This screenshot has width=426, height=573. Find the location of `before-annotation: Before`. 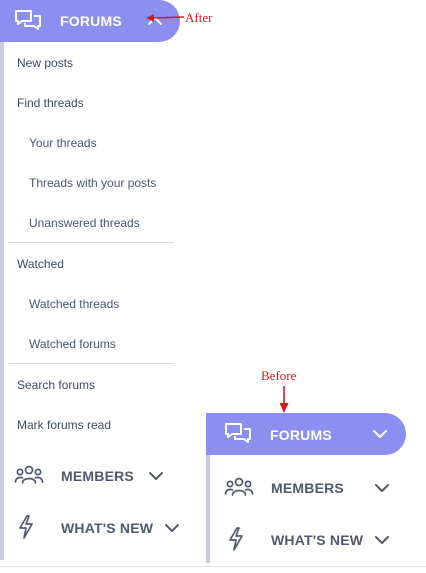

before-annotation: Before is located at coordinates (279, 375).